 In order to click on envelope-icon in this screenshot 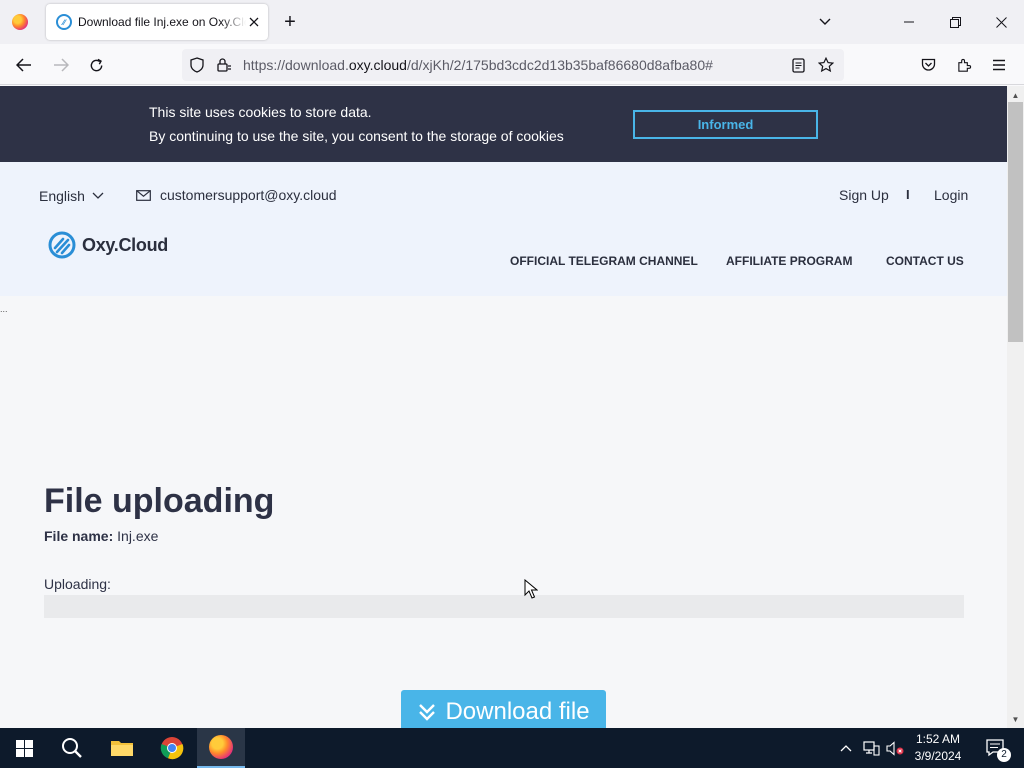, I will do `click(143, 195)`.